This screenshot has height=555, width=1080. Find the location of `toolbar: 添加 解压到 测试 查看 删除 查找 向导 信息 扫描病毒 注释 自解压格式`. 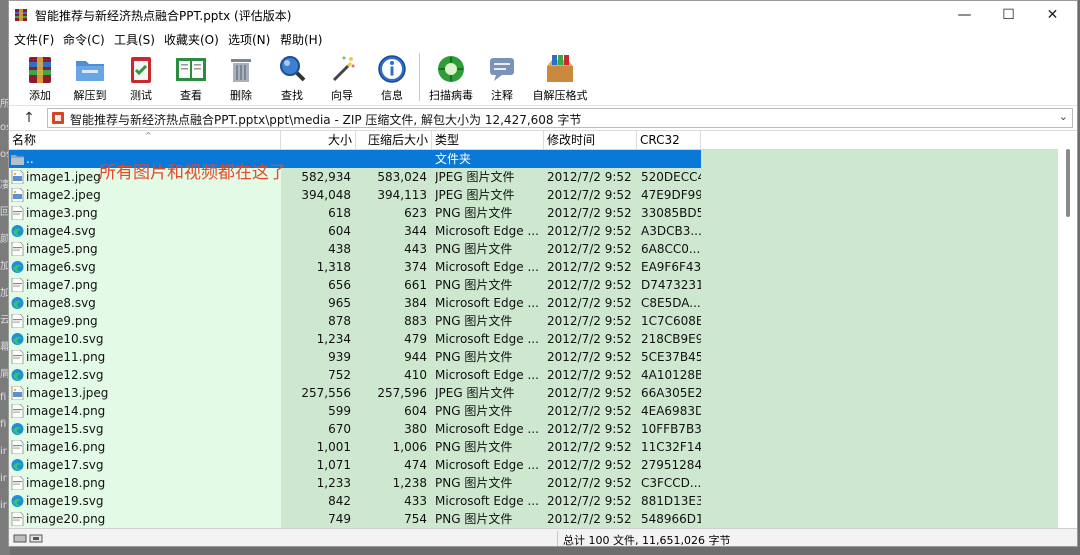

toolbar: 添加 解压到 测试 查看 删除 查找 向导 信息 扫描病毒 注释 自解压格式 is located at coordinates (543, 77).